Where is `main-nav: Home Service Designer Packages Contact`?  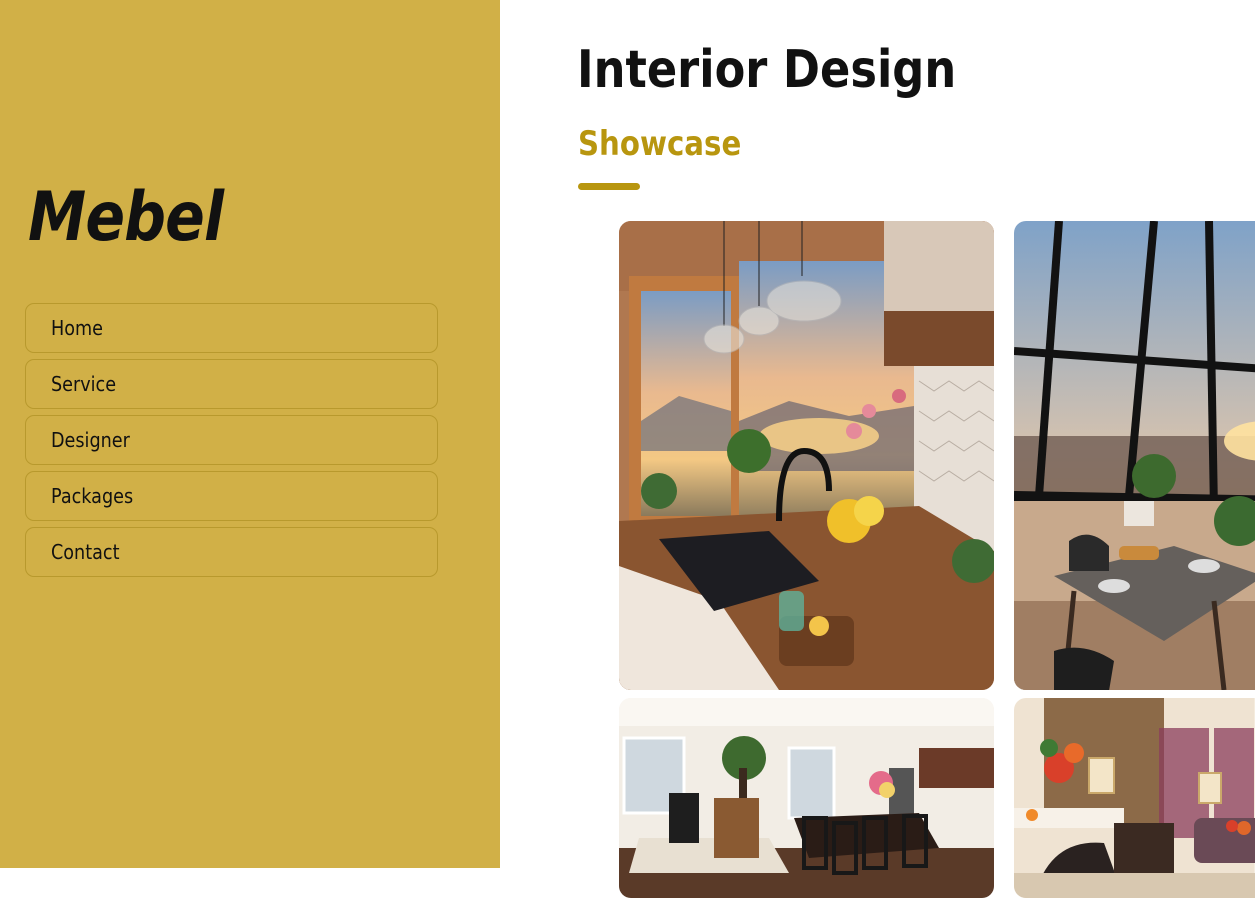 main-nav: Home Service Designer Packages Contact is located at coordinates (231, 443).